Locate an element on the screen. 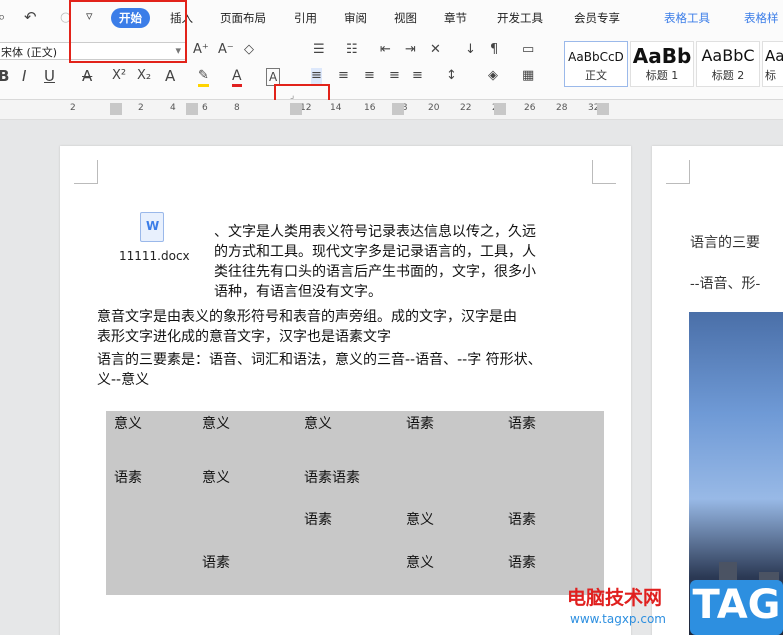 Image resolution: width=783 pixels, height=635 pixels. ruler-number: 8 is located at coordinates (237, 108).